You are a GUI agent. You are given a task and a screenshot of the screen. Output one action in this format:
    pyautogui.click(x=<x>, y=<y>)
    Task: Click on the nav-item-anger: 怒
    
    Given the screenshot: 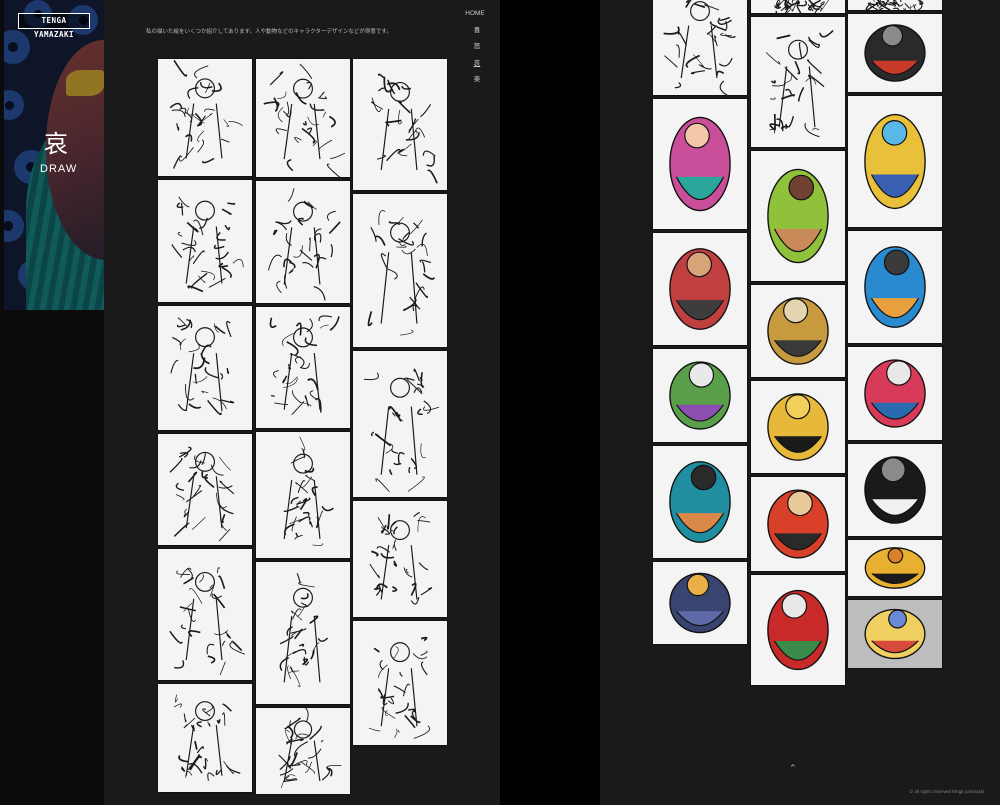 What is the action you would take?
    pyautogui.click(x=477, y=45)
    